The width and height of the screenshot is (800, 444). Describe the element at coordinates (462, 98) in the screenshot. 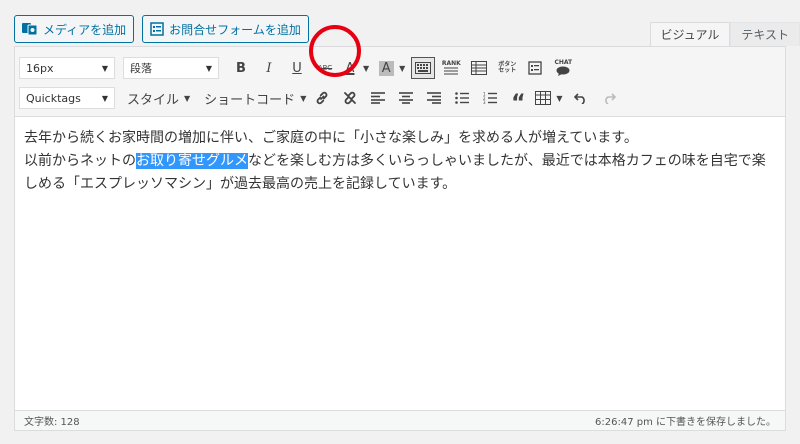

I see `bullet-list-icon` at that location.